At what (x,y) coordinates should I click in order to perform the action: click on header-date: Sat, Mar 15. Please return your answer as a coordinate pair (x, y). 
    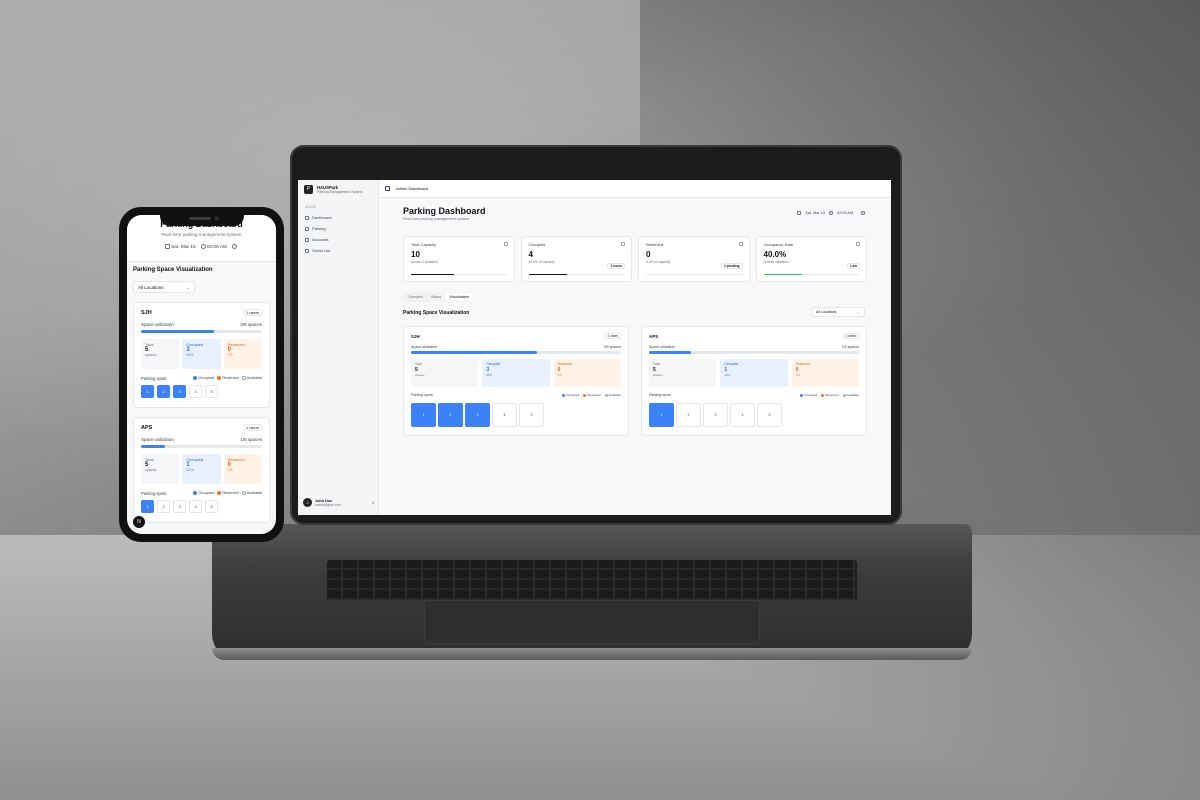
    Looking at the image, I should click on (183, 247).